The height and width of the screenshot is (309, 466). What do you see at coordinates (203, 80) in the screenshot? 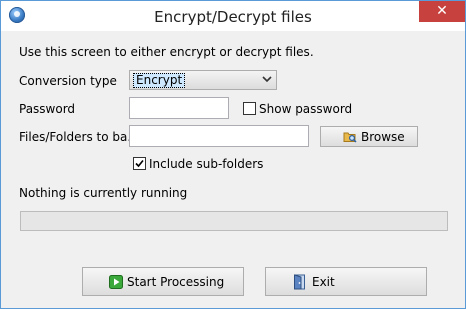
I see `conversion-type-select: Encrypt` at bounding box center [203, 80].